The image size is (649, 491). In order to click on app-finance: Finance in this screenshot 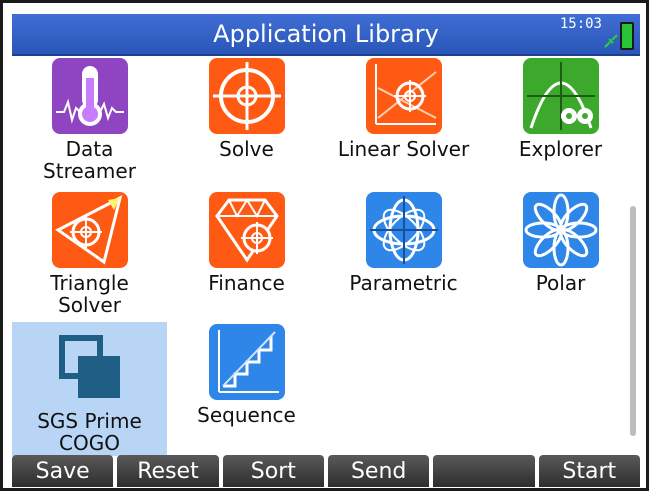, I will do `click(246, 255)`.